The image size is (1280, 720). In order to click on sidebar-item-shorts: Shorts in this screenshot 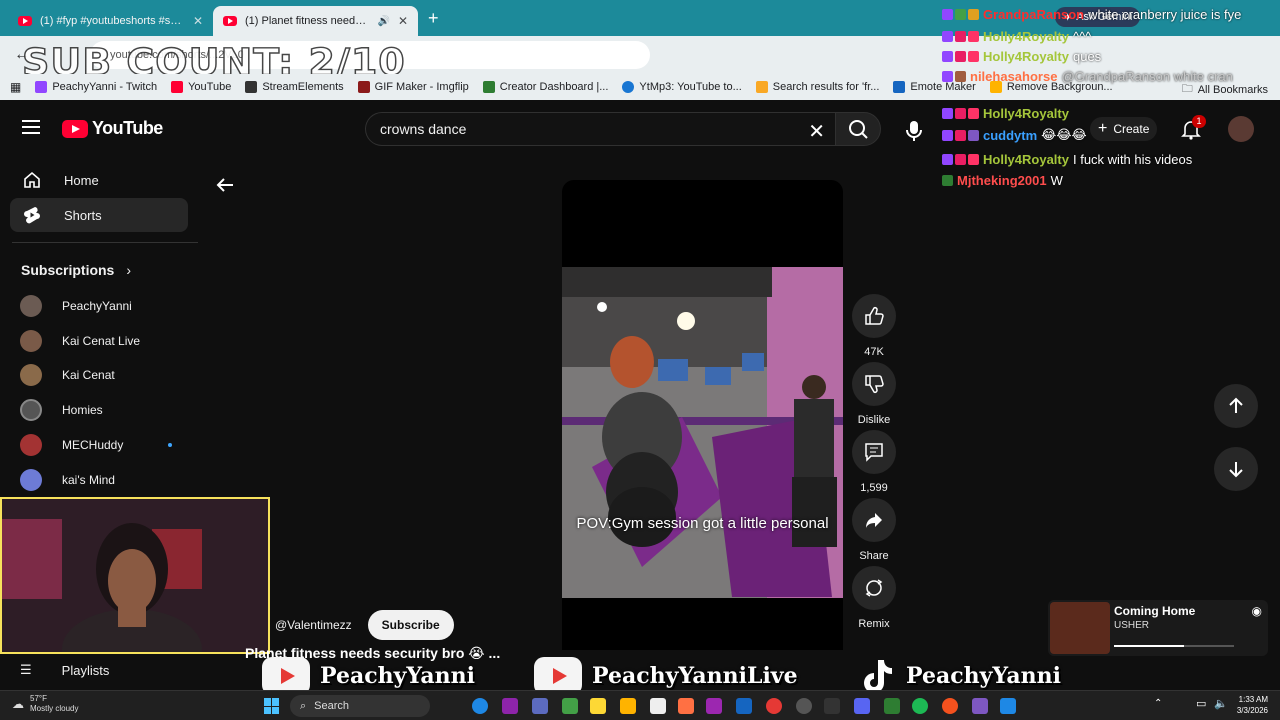, I will do `click(99, 215)`.